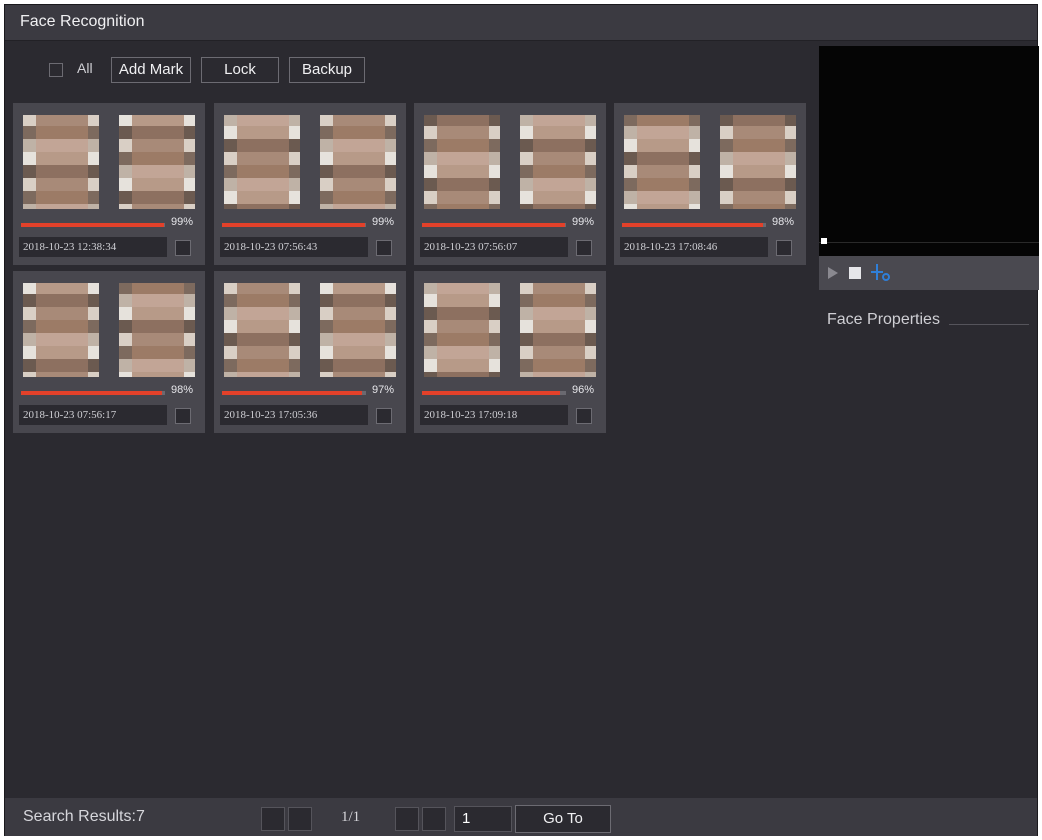 This screenshot has width=1042, height=840. What do you see at coordinates (310, 184) in the screenshot?
I see `result-card: 99% 2018-10-23 07:56:43` at bounding box center [310, 184].